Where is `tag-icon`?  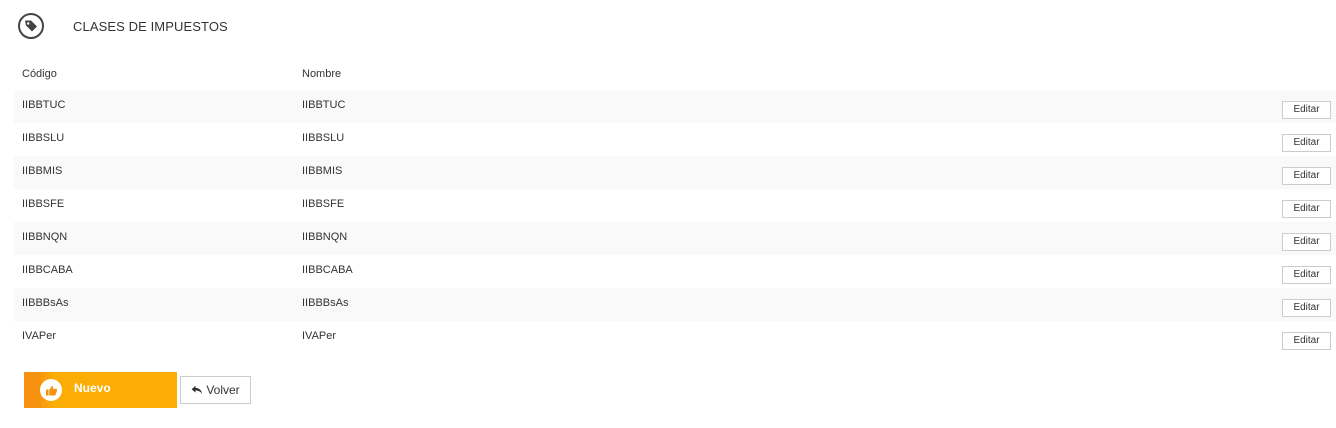
tag-icon is located at coordinates (31, 26).